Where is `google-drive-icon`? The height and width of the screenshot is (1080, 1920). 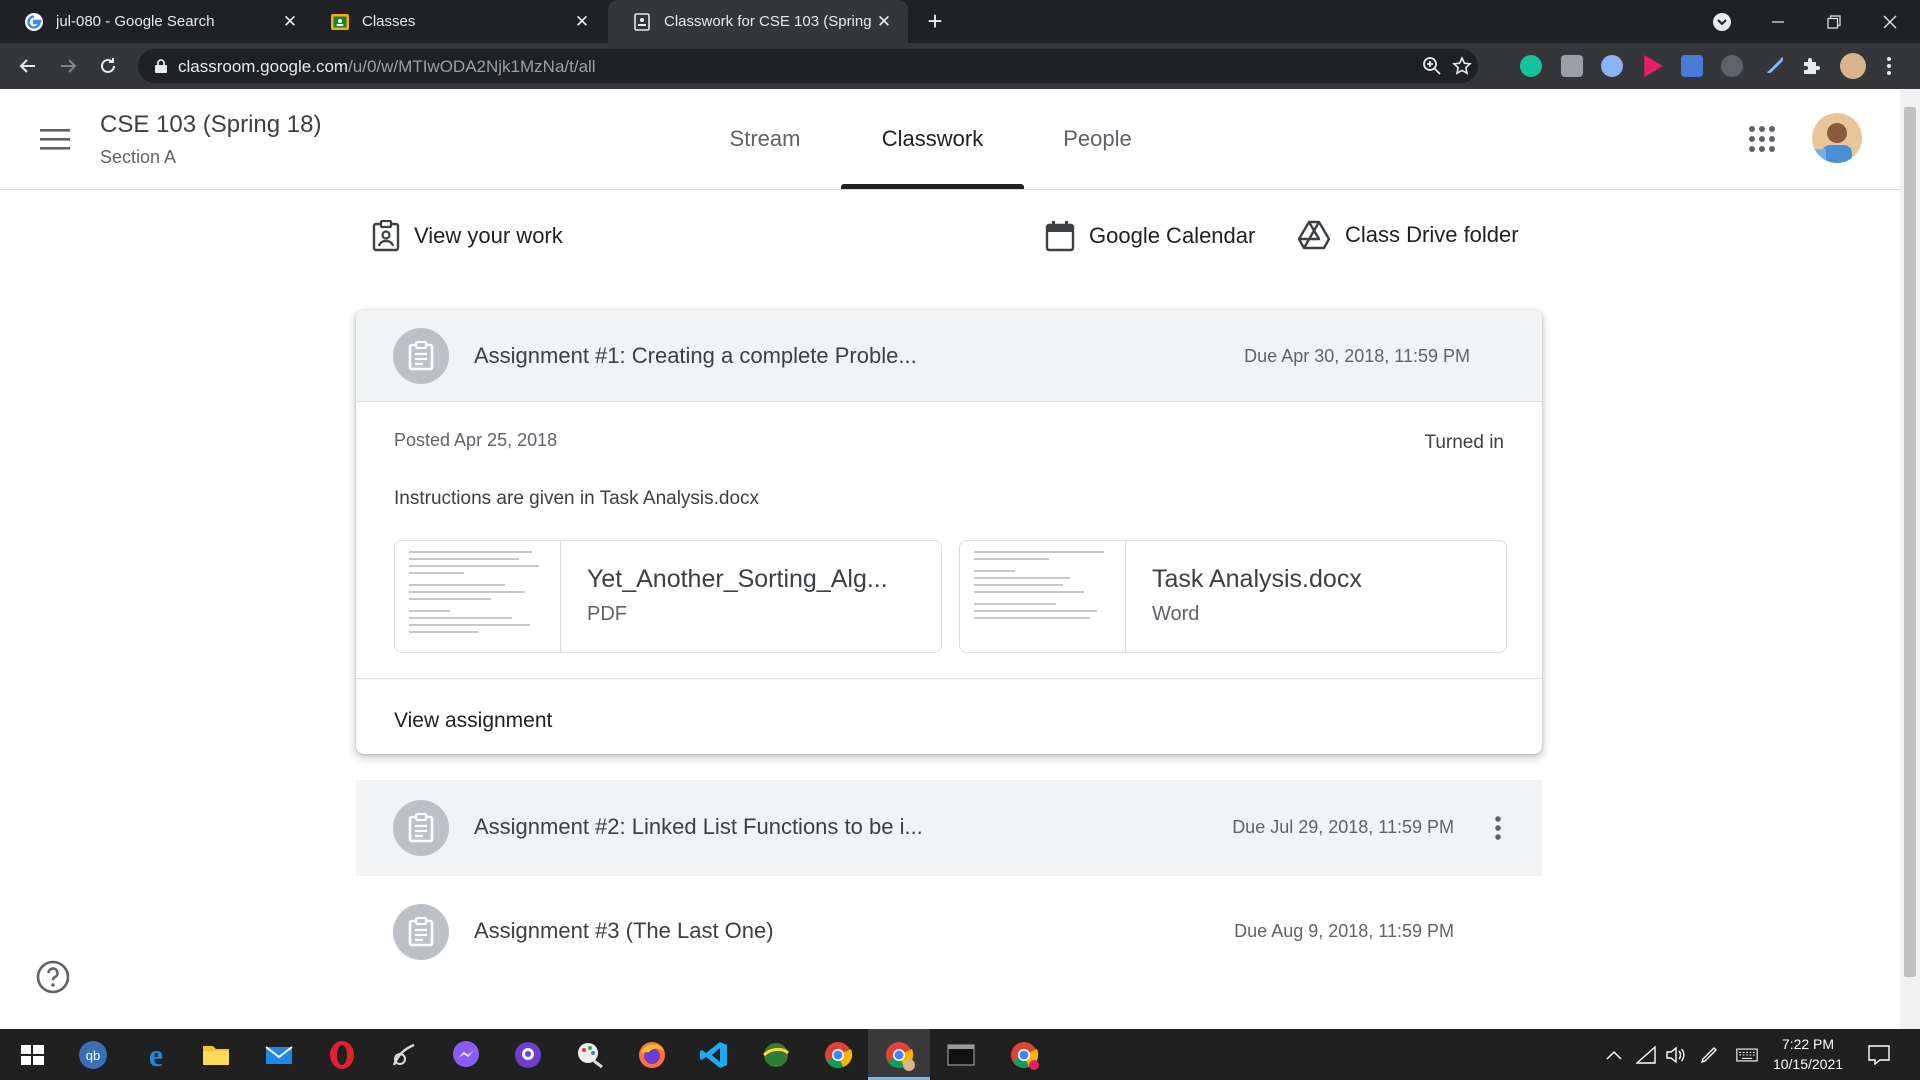
google-drive-icon is located at coordinates (1314, 235).